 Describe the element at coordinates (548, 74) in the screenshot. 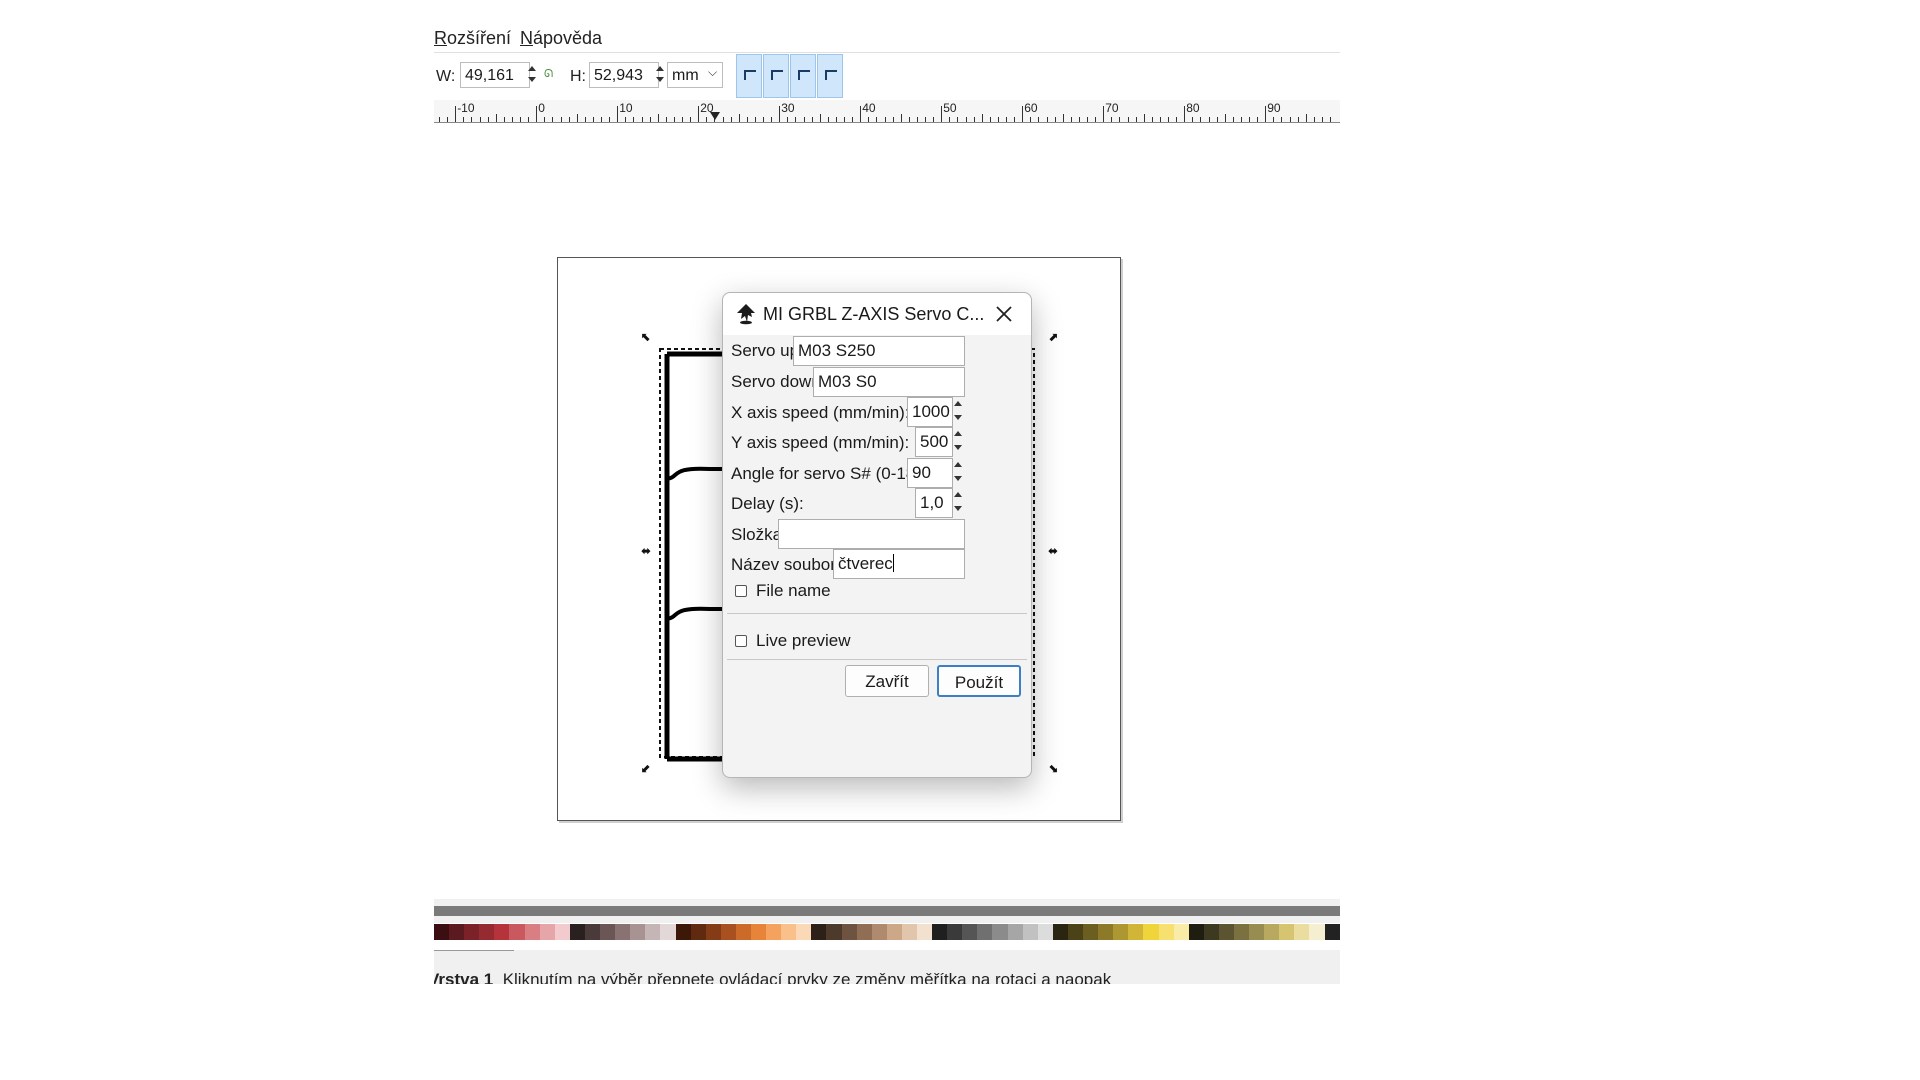

I see `lock-icon: ᘏ` at that location.